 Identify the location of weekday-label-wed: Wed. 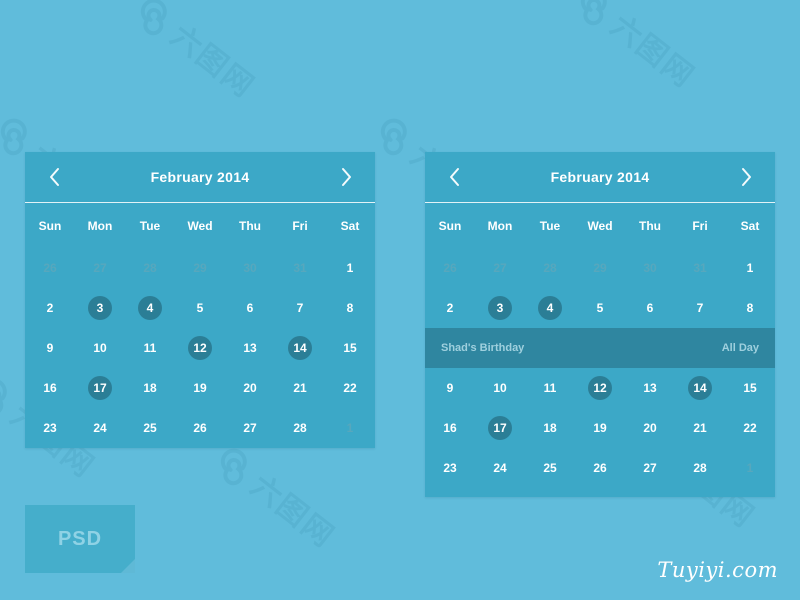
(600, 225).